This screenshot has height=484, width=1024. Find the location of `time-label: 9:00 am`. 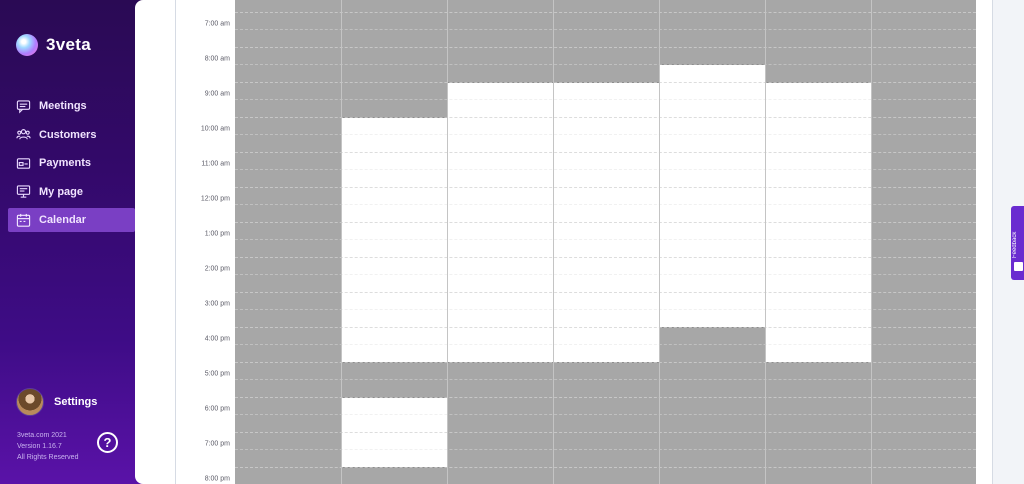

time-label: 9:00 am is located at coordinates (217, 94).